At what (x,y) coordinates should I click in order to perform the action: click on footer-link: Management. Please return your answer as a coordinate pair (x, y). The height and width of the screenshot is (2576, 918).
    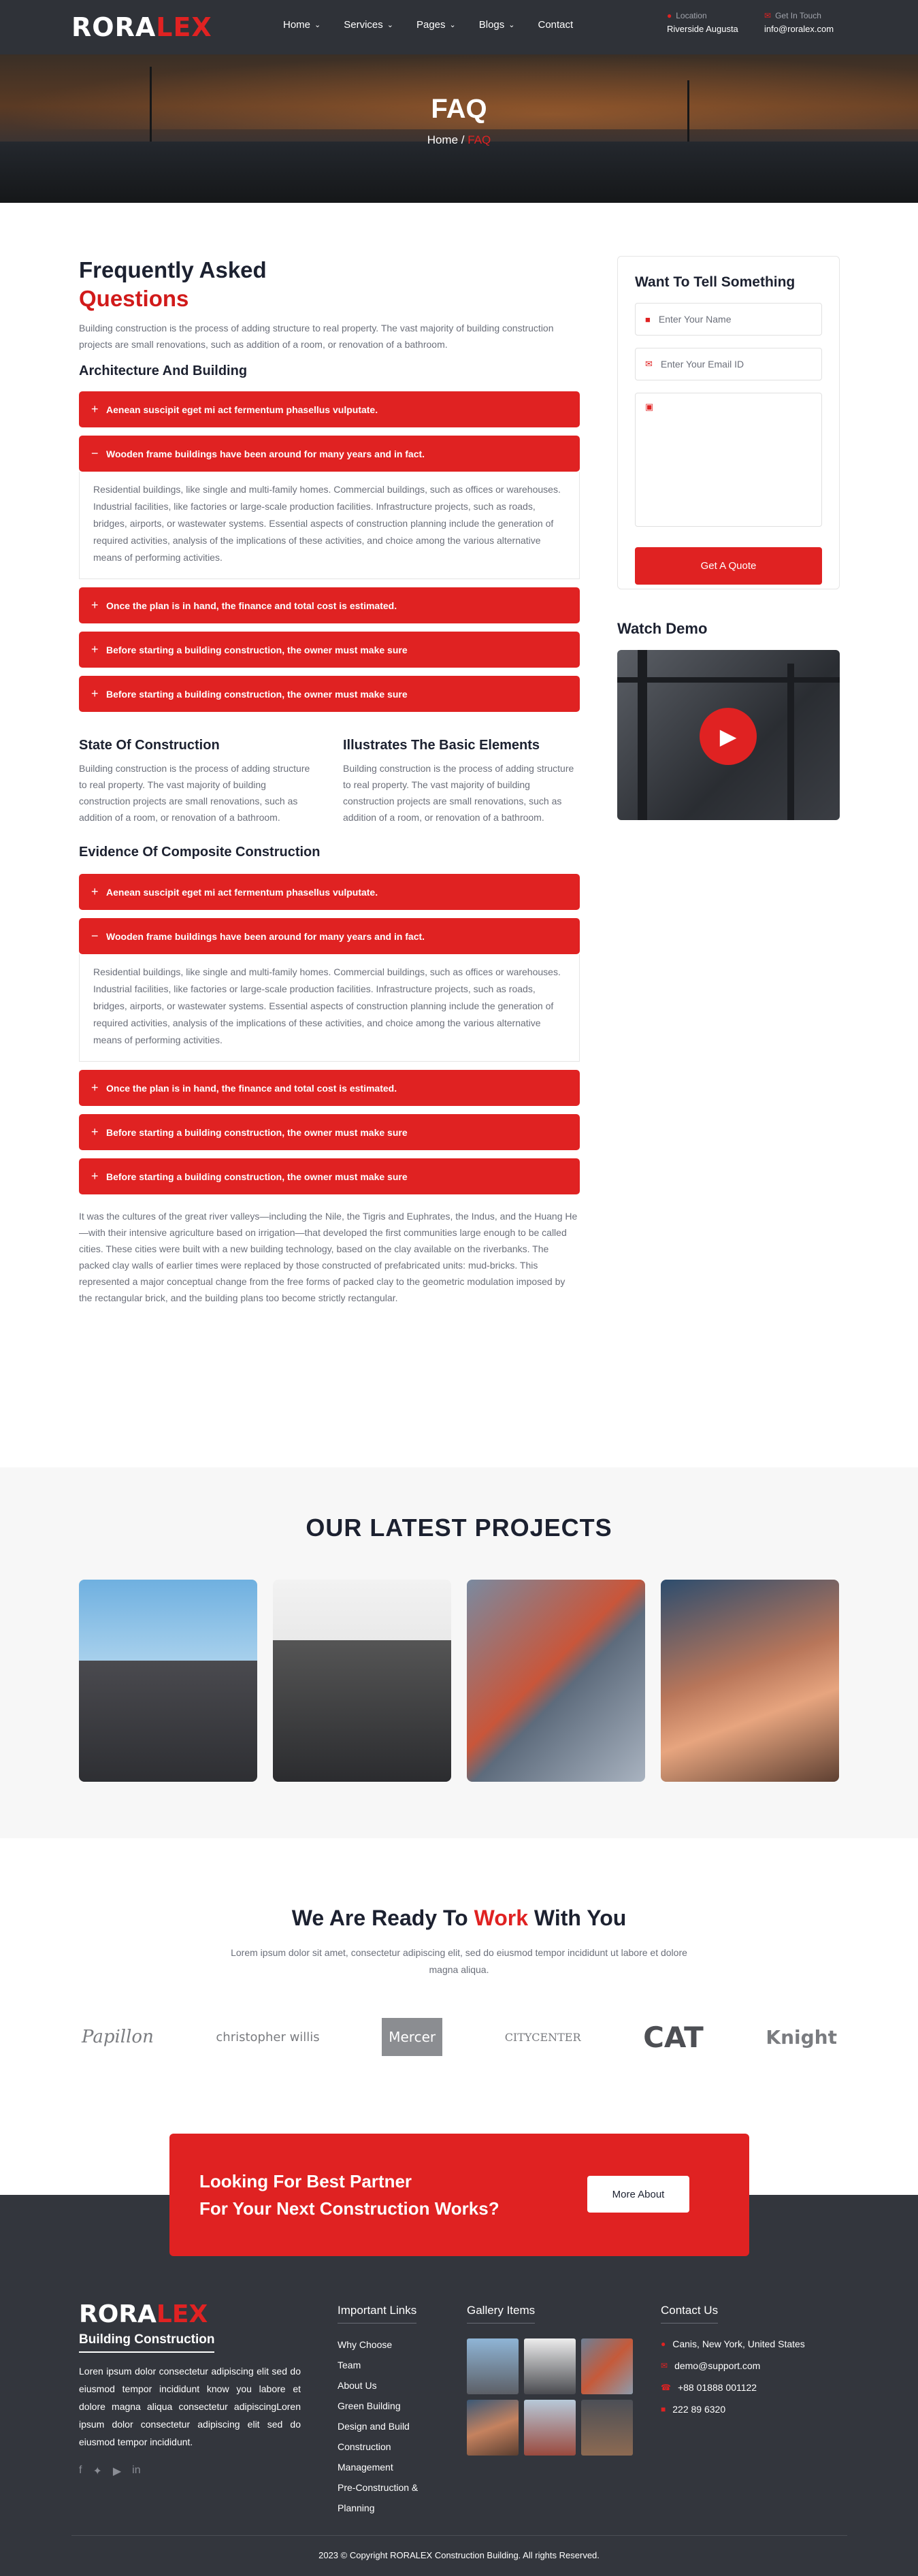
    Looking at the image, I should click on (392, 2467).